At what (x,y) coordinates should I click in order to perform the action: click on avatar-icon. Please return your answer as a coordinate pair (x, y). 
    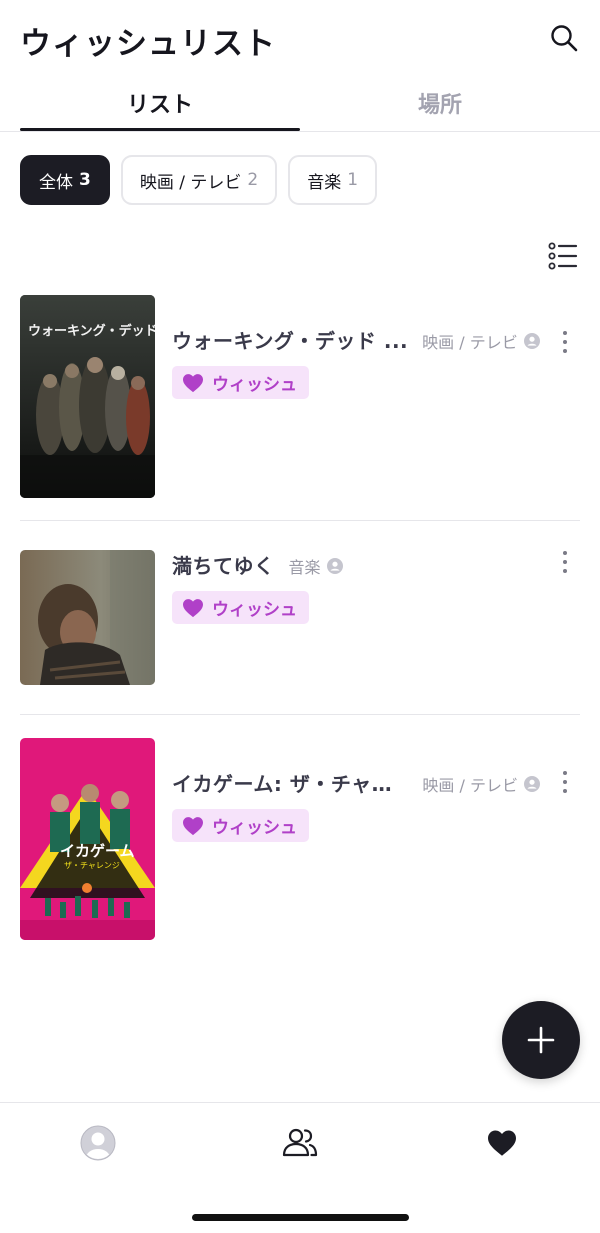
    Looking at the image, I should click on (98, 1143).